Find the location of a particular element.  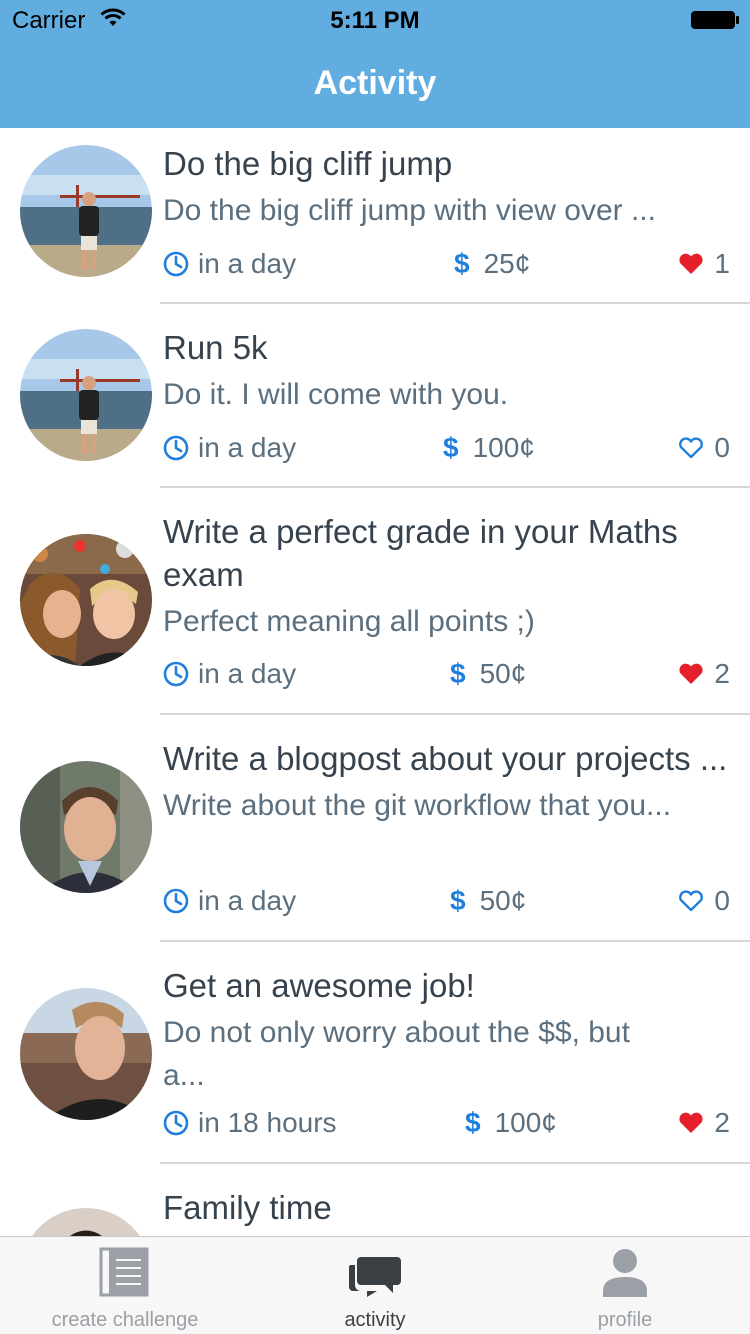

item-deadline: in 18 hours is located at coordinates (250, 1123).